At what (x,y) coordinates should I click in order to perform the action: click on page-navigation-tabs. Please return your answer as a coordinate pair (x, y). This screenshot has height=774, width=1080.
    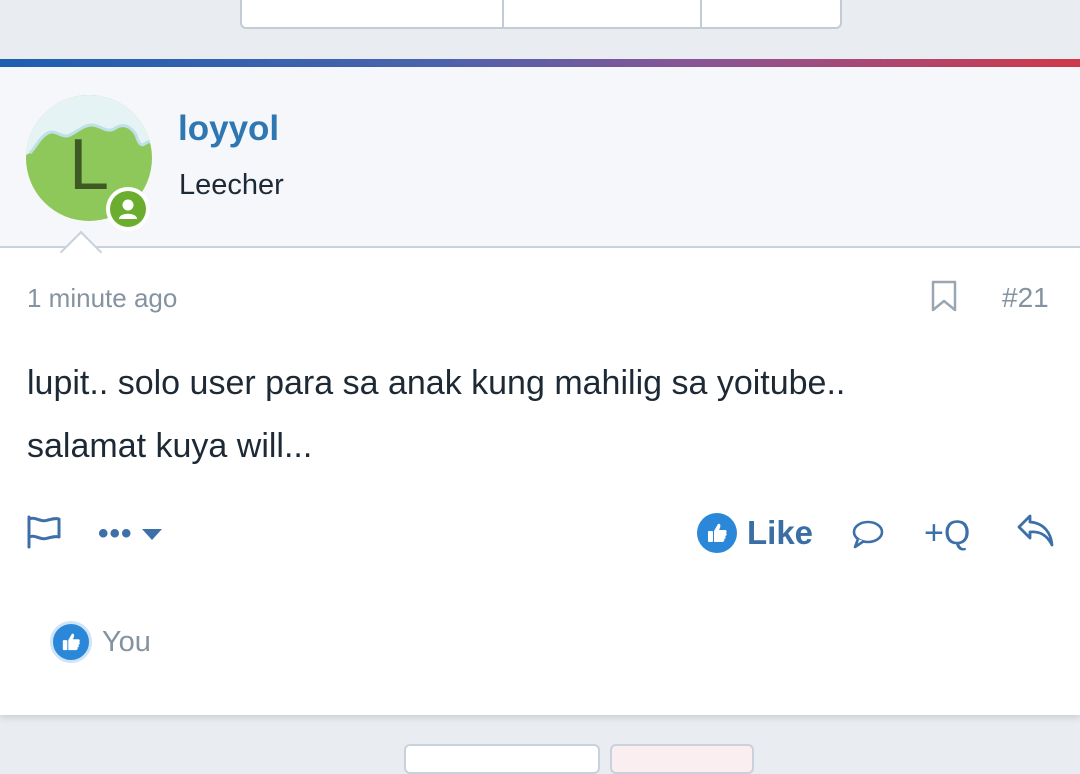
    Looking at the image, I should click on (541, 14).